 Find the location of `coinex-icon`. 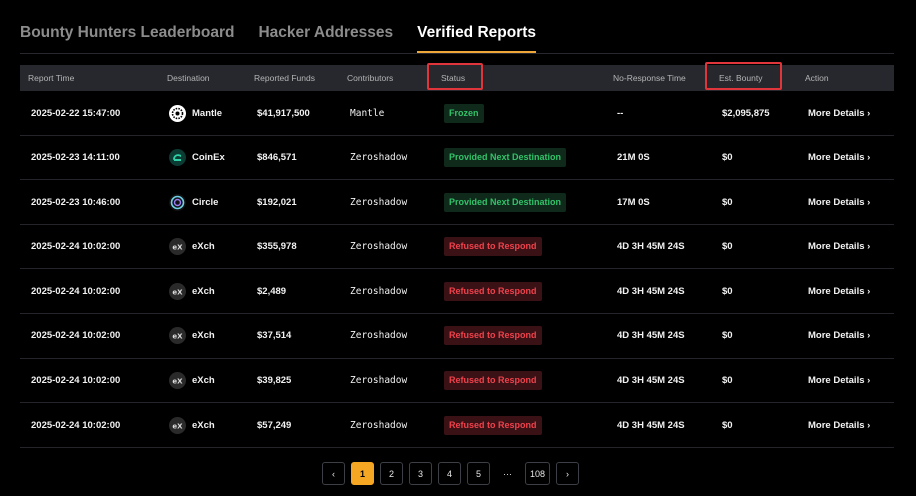

coinex-icon is located at coordinates (177, 158).